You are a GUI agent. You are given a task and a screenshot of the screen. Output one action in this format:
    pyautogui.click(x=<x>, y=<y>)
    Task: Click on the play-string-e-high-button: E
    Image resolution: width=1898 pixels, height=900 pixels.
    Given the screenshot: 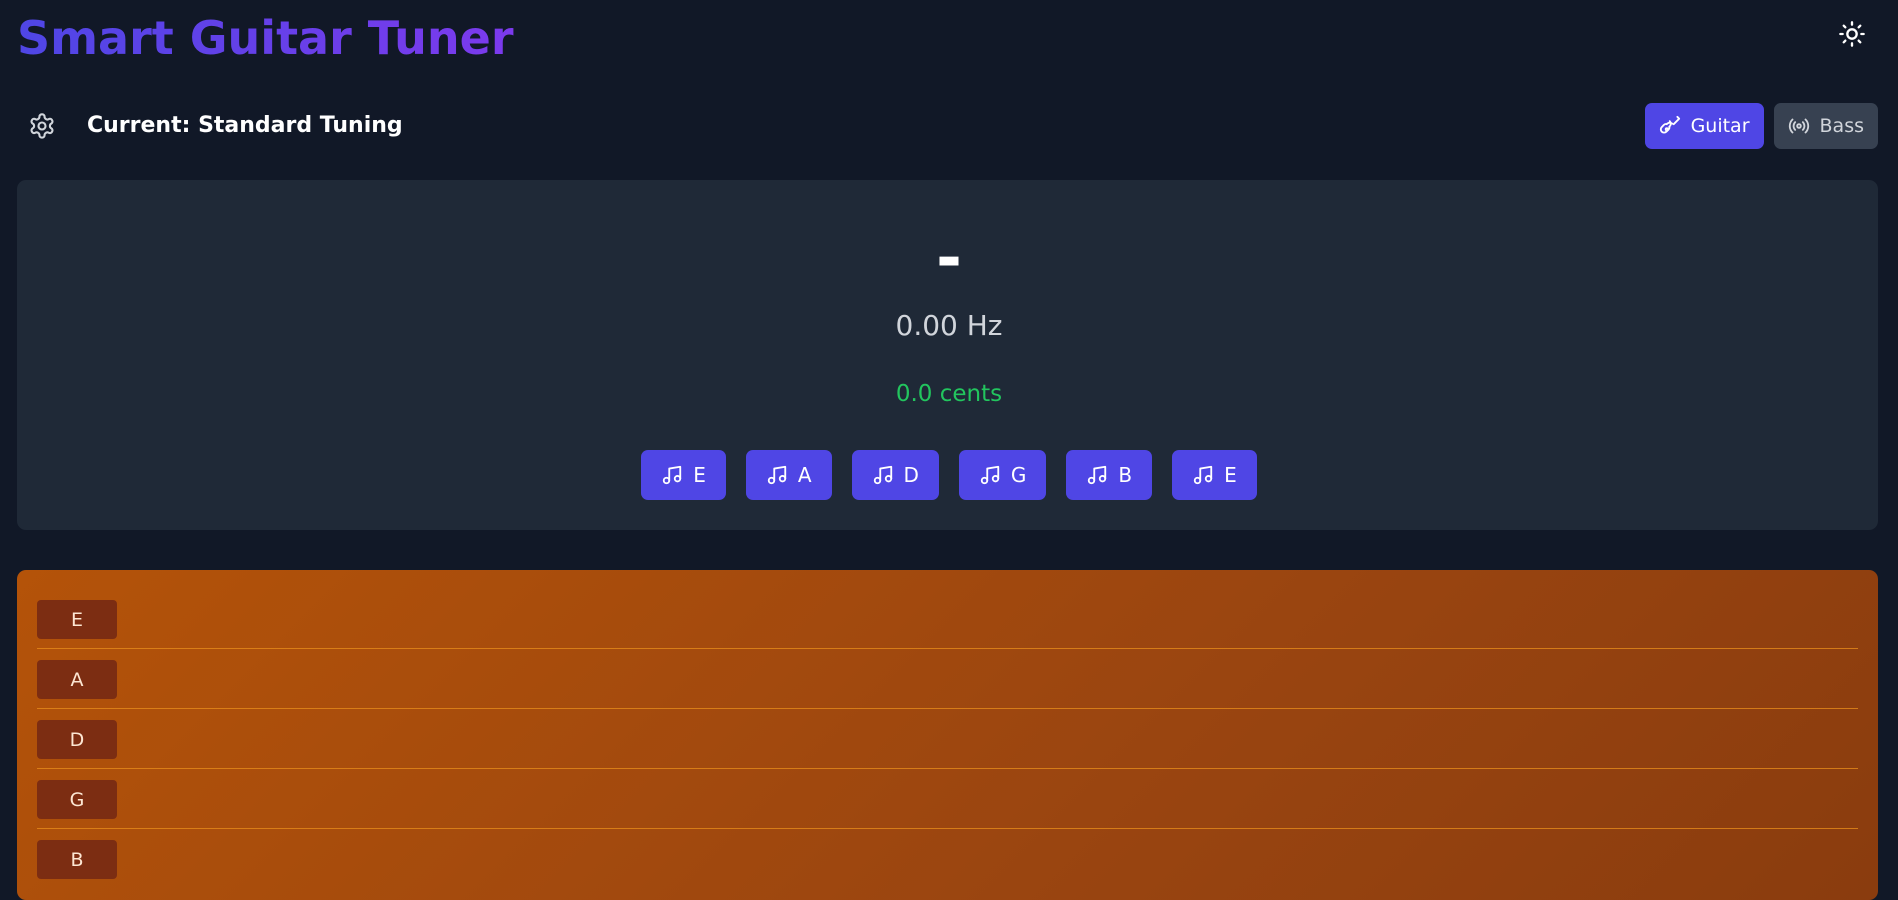 What is the action you would take?
    pyautogui.click(x=1214, y=475)
    